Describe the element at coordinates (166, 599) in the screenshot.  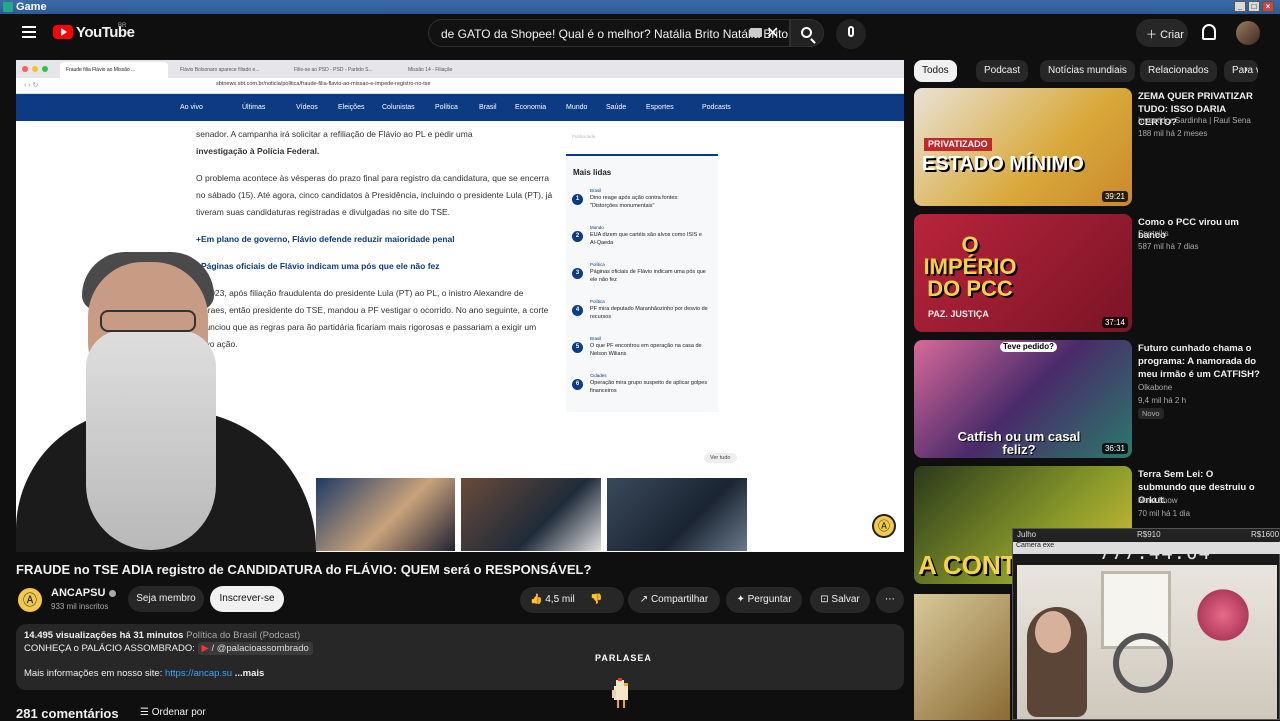
I see `join-button: Seja membro` at that location.